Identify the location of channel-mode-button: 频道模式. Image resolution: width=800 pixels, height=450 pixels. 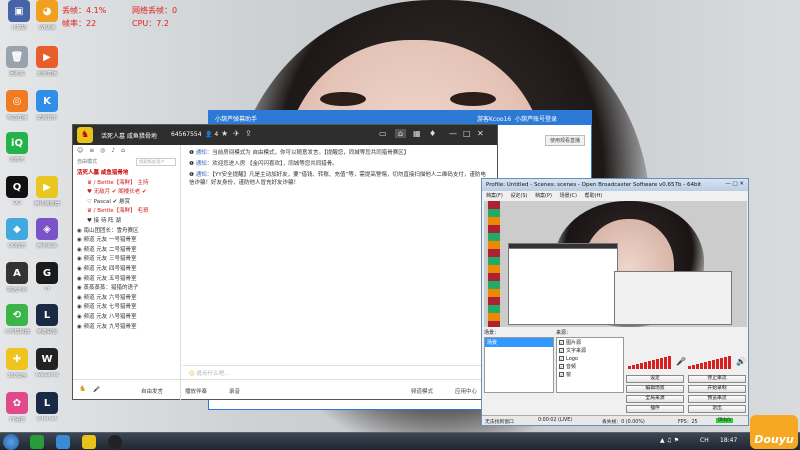
(422, 391).